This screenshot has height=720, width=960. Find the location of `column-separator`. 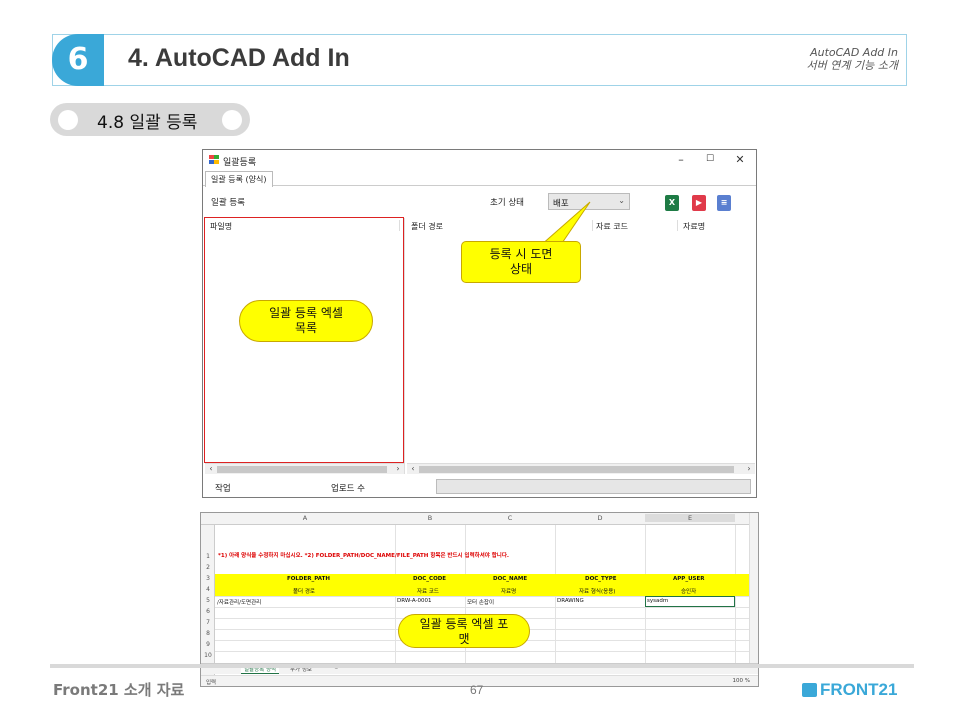

column-separator is located at coordinates (677, 225).